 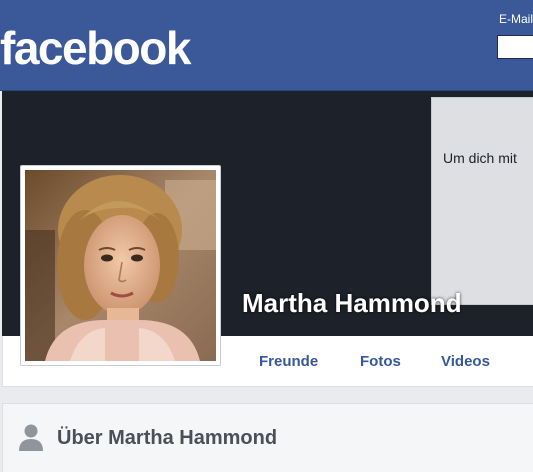 I want to click on profile-name: Martha Hammond, so click(x=352, y=303).